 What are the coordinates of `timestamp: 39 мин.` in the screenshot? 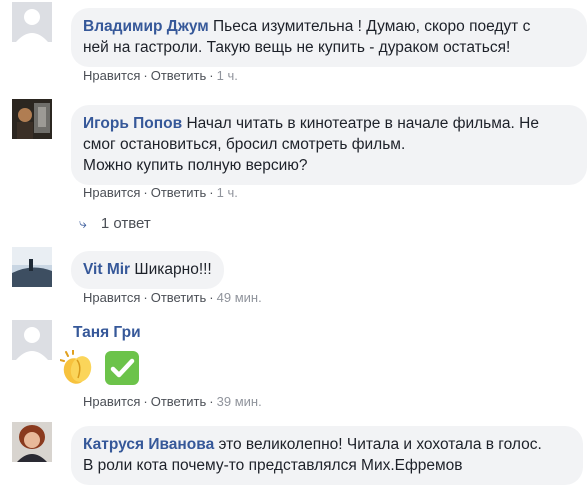 It's located at (239, 401).